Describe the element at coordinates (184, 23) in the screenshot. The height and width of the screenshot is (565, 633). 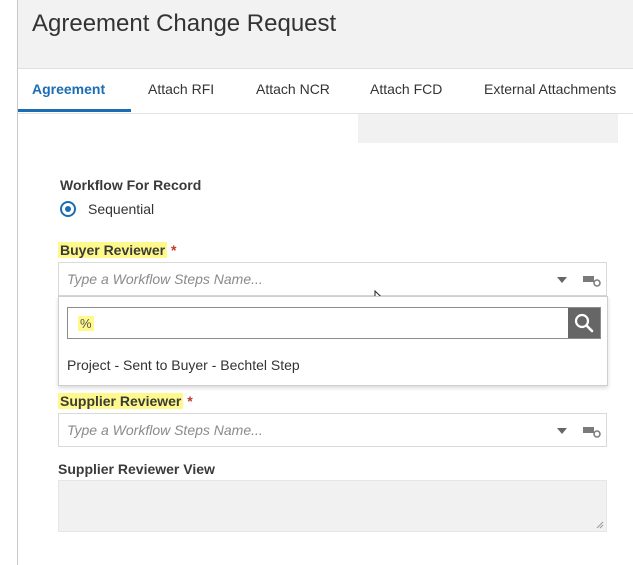
I see `page-title: Agreement Change Request` at that location.